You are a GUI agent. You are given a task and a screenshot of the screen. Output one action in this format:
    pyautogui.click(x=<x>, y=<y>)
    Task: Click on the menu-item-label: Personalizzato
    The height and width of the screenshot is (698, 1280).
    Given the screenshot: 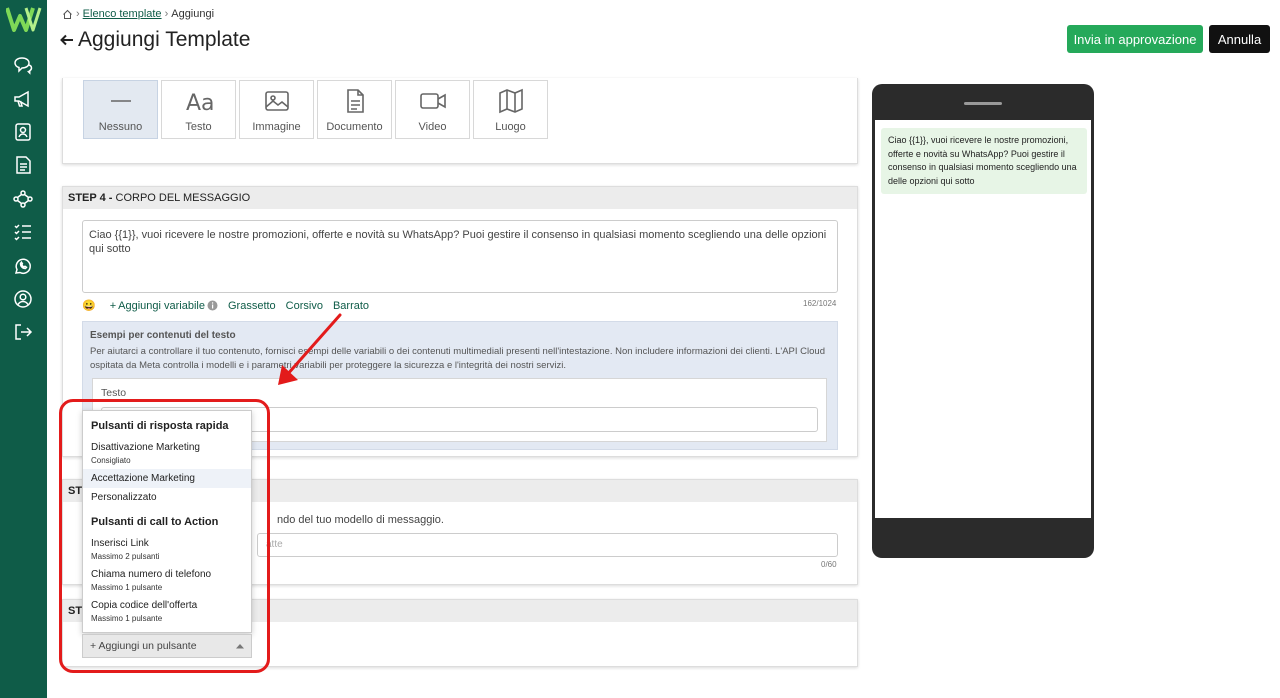 What is the action you would take?
    pyautogui.click(x=124, y=497)
    